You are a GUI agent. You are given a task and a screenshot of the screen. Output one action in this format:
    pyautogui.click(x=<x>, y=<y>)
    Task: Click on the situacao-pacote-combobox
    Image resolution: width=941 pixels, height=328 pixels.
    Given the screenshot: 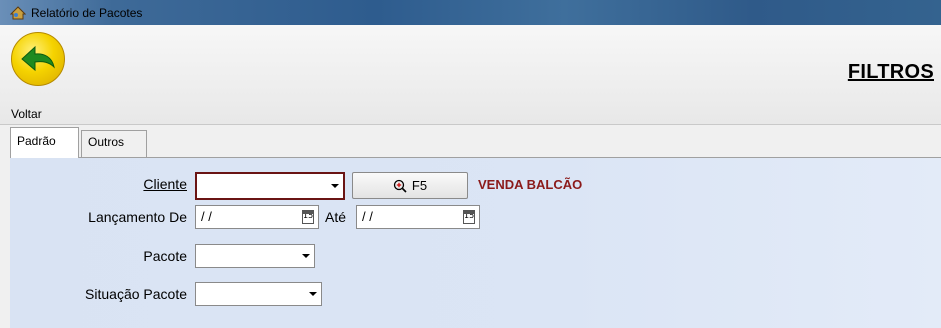 What is the action you would take?
    pyautogui.click(x=258, y=294)
    